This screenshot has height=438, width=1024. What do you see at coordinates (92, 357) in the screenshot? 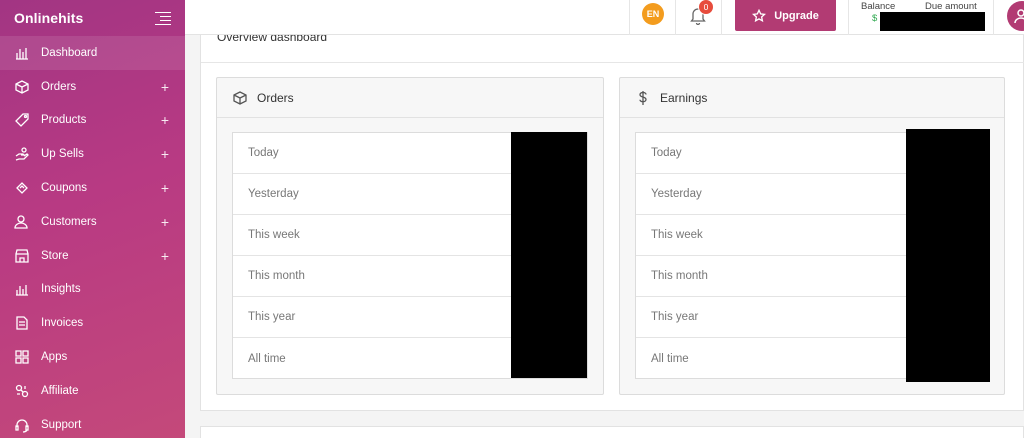
I see `sidebar-item-apps: Apps` at bounding box center [92, 357].